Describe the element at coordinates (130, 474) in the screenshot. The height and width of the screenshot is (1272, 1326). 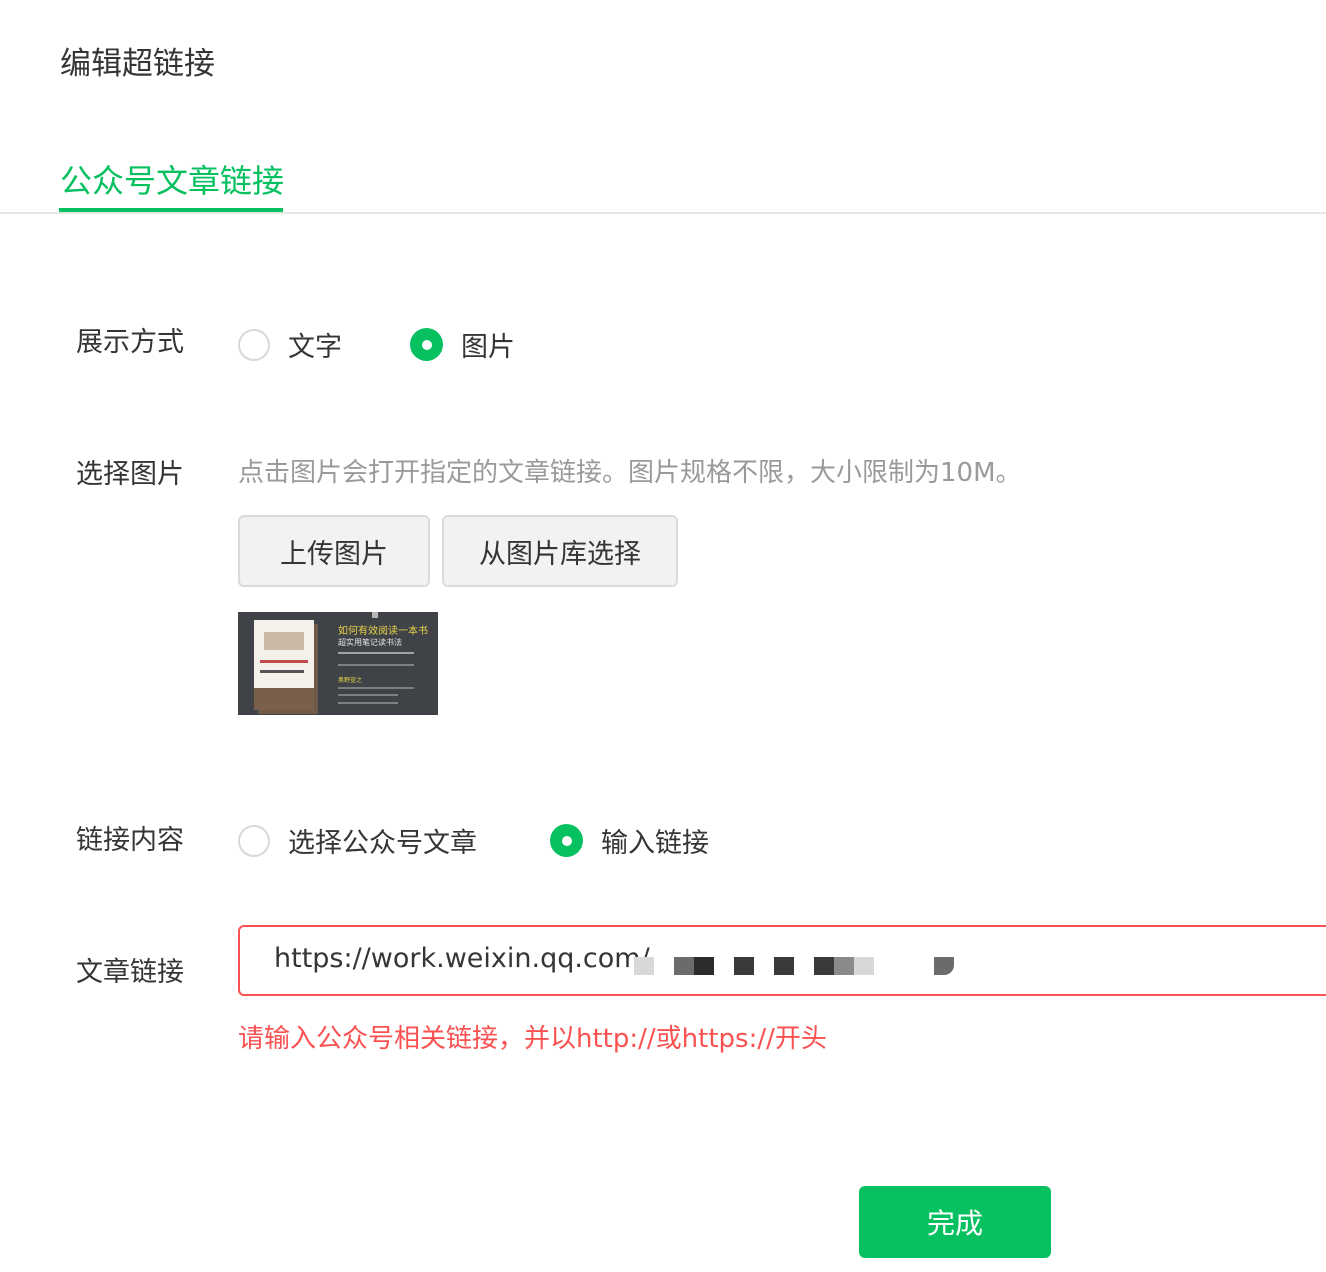
I see `select-image-label: 选择图片` at that location.